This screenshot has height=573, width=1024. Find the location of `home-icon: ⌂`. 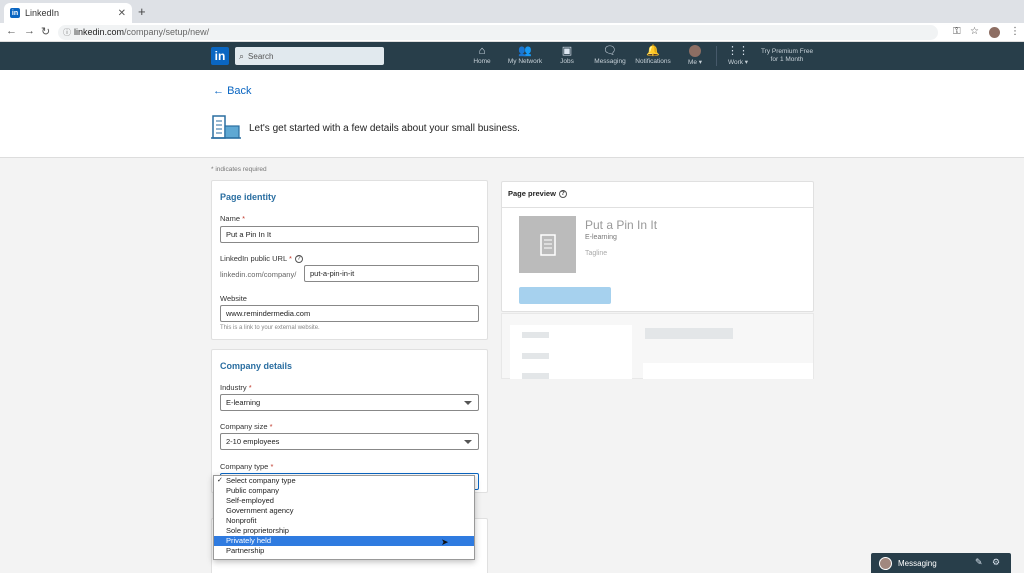

home-icon: ⌂ is located at coordinates (482, 51).